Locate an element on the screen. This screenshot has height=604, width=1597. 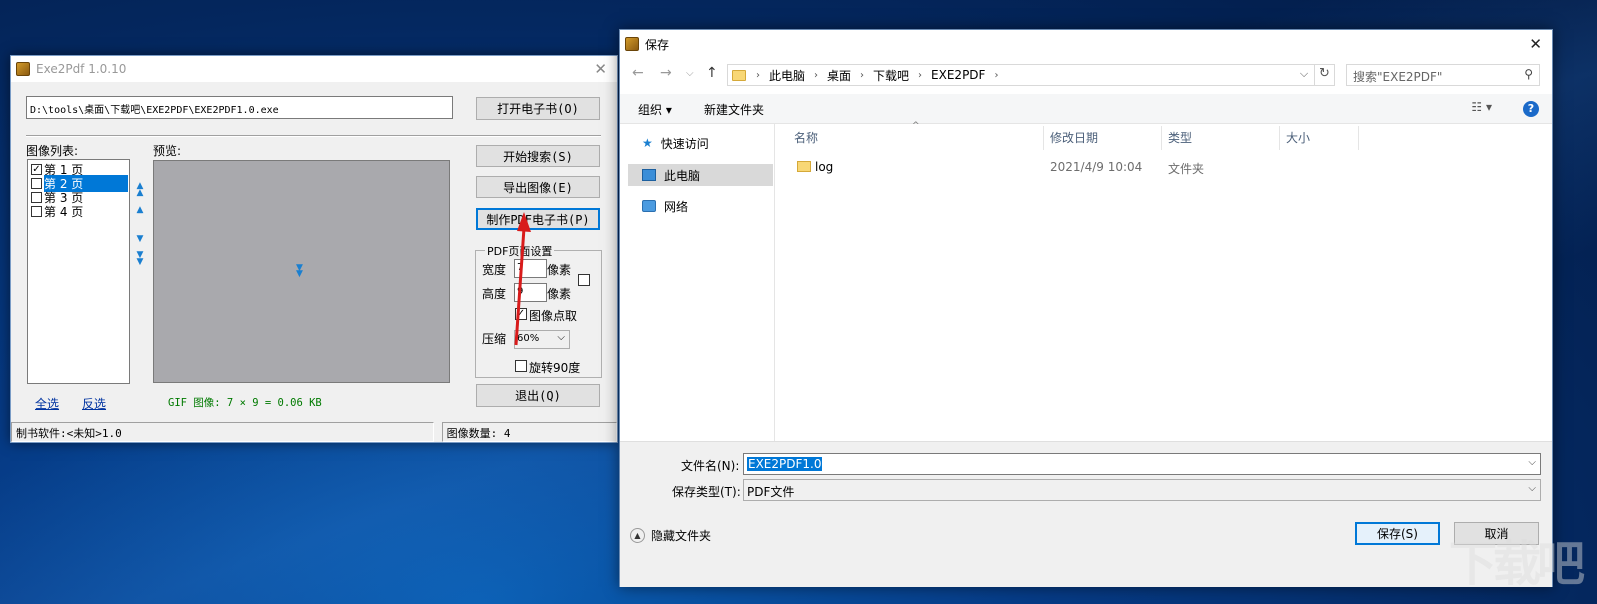
compress-label: 压缩 is located at coordinates (494, 339).